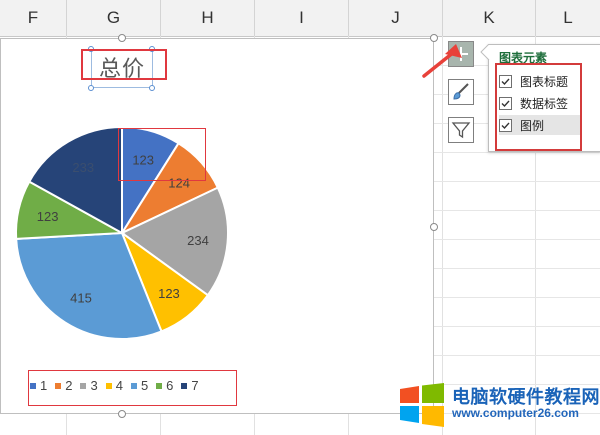 Image resolution: width=600 pixels, height=435 pixels. Describe the element at coordinates (198, 240) in the screenshot. I see `data-label-3: 234` at that location.